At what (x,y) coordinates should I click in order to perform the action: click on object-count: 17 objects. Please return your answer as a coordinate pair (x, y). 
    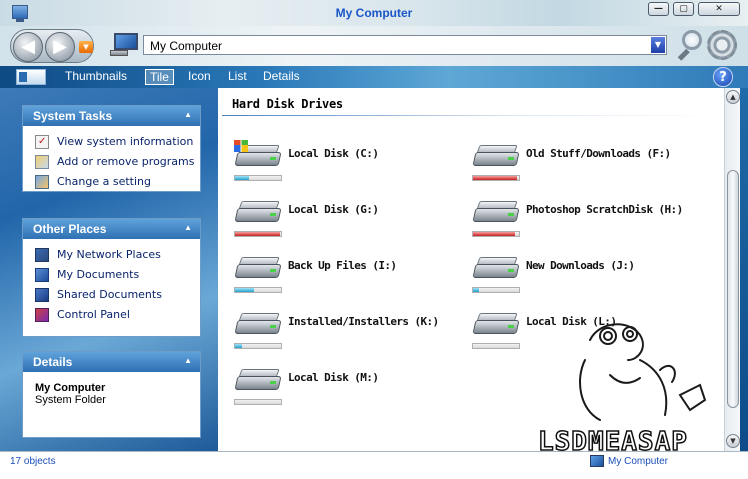
    Looking at the image, I should click on (33, 461).